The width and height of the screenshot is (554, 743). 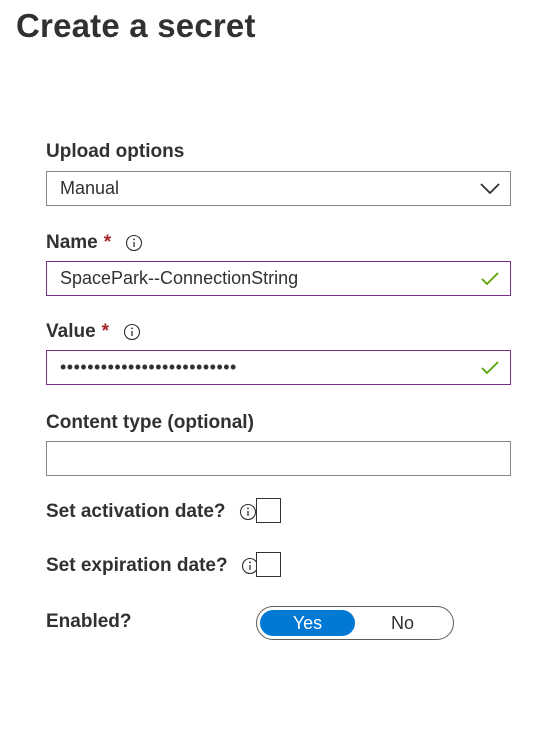 I want to click on content-type-label-text: Content type (optional), so click(x=150, y=422).